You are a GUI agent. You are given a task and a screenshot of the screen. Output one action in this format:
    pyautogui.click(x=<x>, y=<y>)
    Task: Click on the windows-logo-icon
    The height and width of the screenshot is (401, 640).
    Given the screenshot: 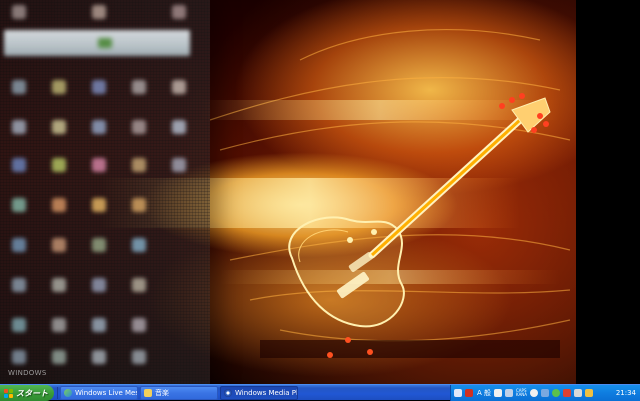 What is the action you would take?
    pyautogui.click(x=8, y=393)
    